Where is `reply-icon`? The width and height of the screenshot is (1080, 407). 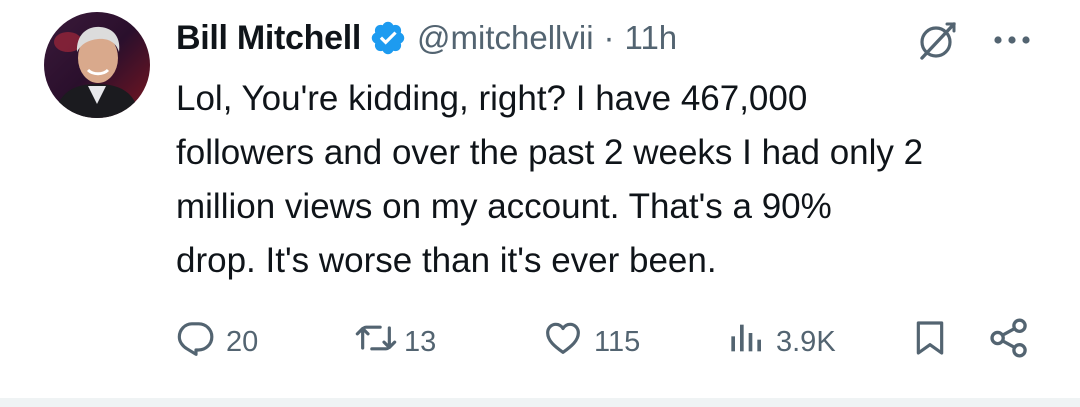
reply-icon is located at coordinates (196, 342).